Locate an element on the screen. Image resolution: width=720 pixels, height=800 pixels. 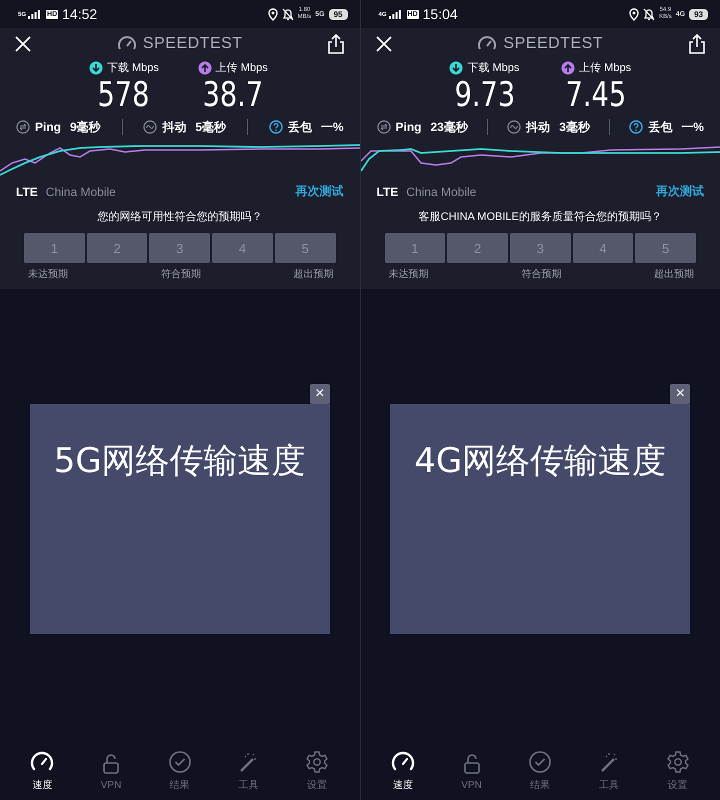
stat-value: 9毫秒 is located at coordinates (85, 127).